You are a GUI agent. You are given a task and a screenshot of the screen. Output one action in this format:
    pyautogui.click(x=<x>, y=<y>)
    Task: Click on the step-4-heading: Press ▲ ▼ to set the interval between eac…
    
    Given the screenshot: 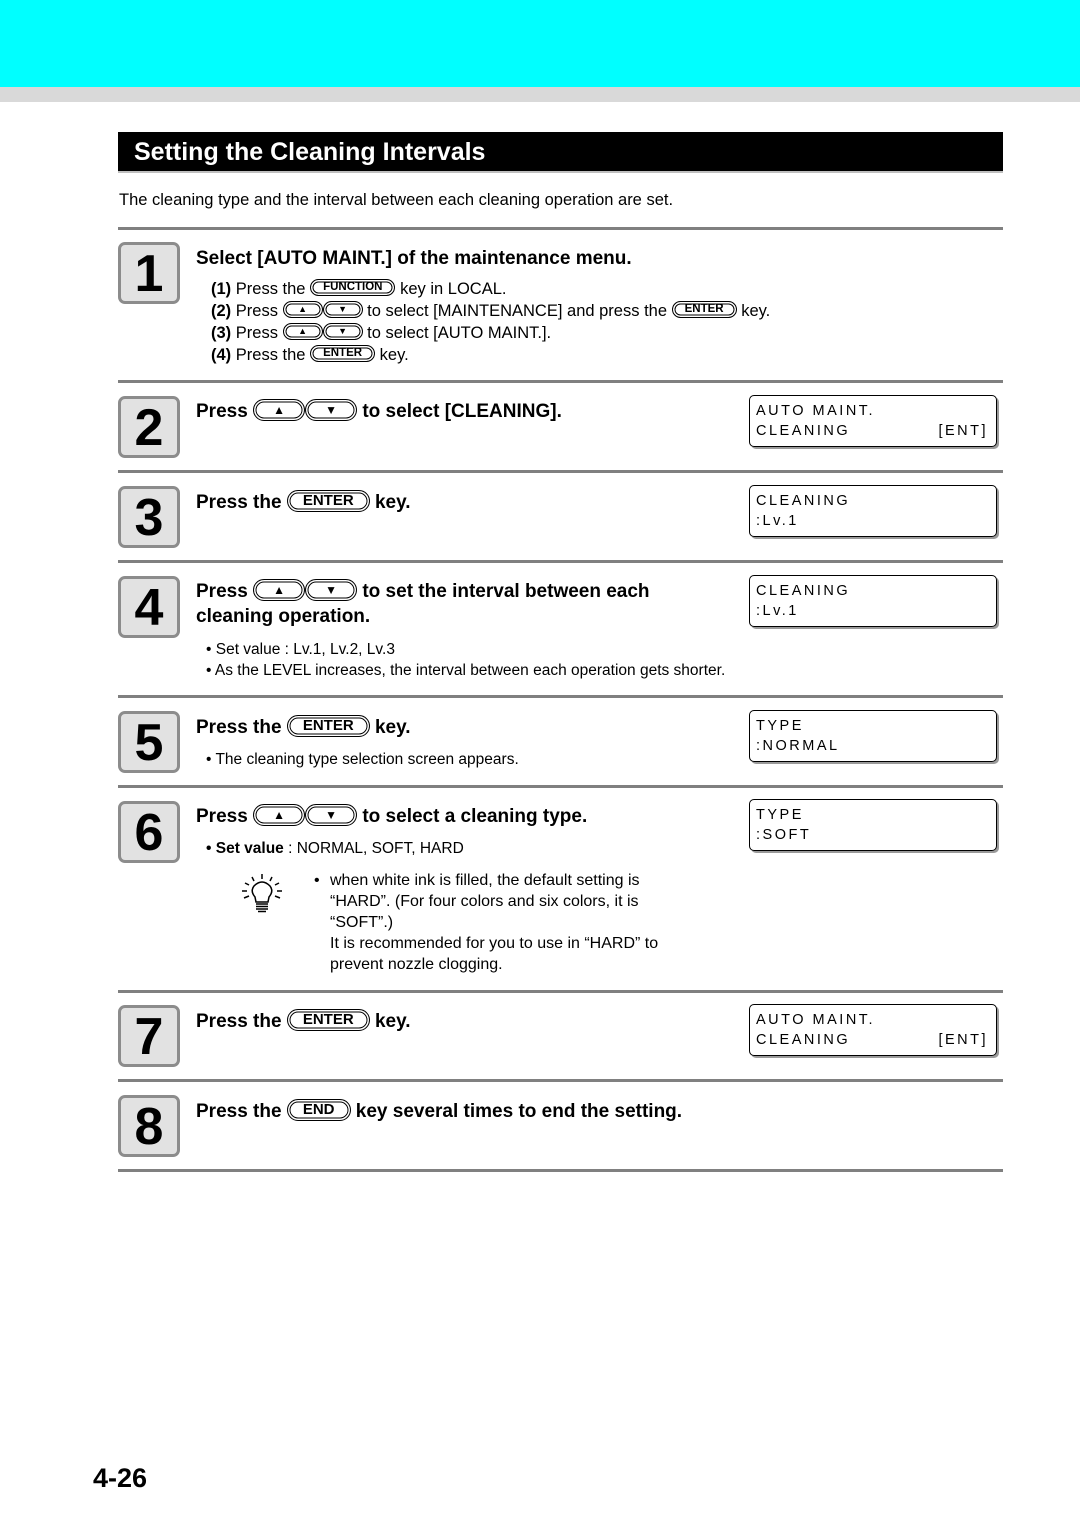 What is the action you would take?
    pyautogui.click(x=423, y=603)
    